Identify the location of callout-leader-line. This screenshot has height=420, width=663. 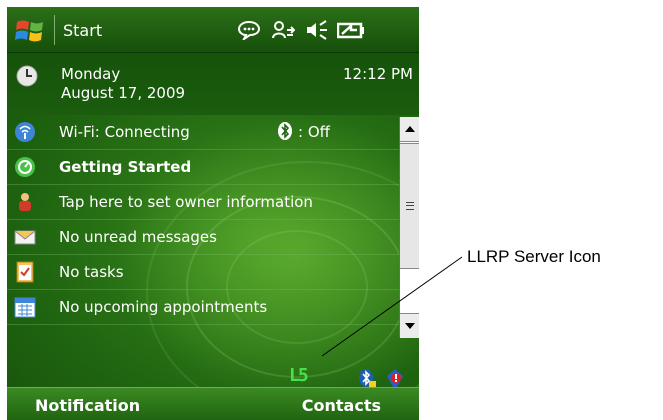
(392, 306).